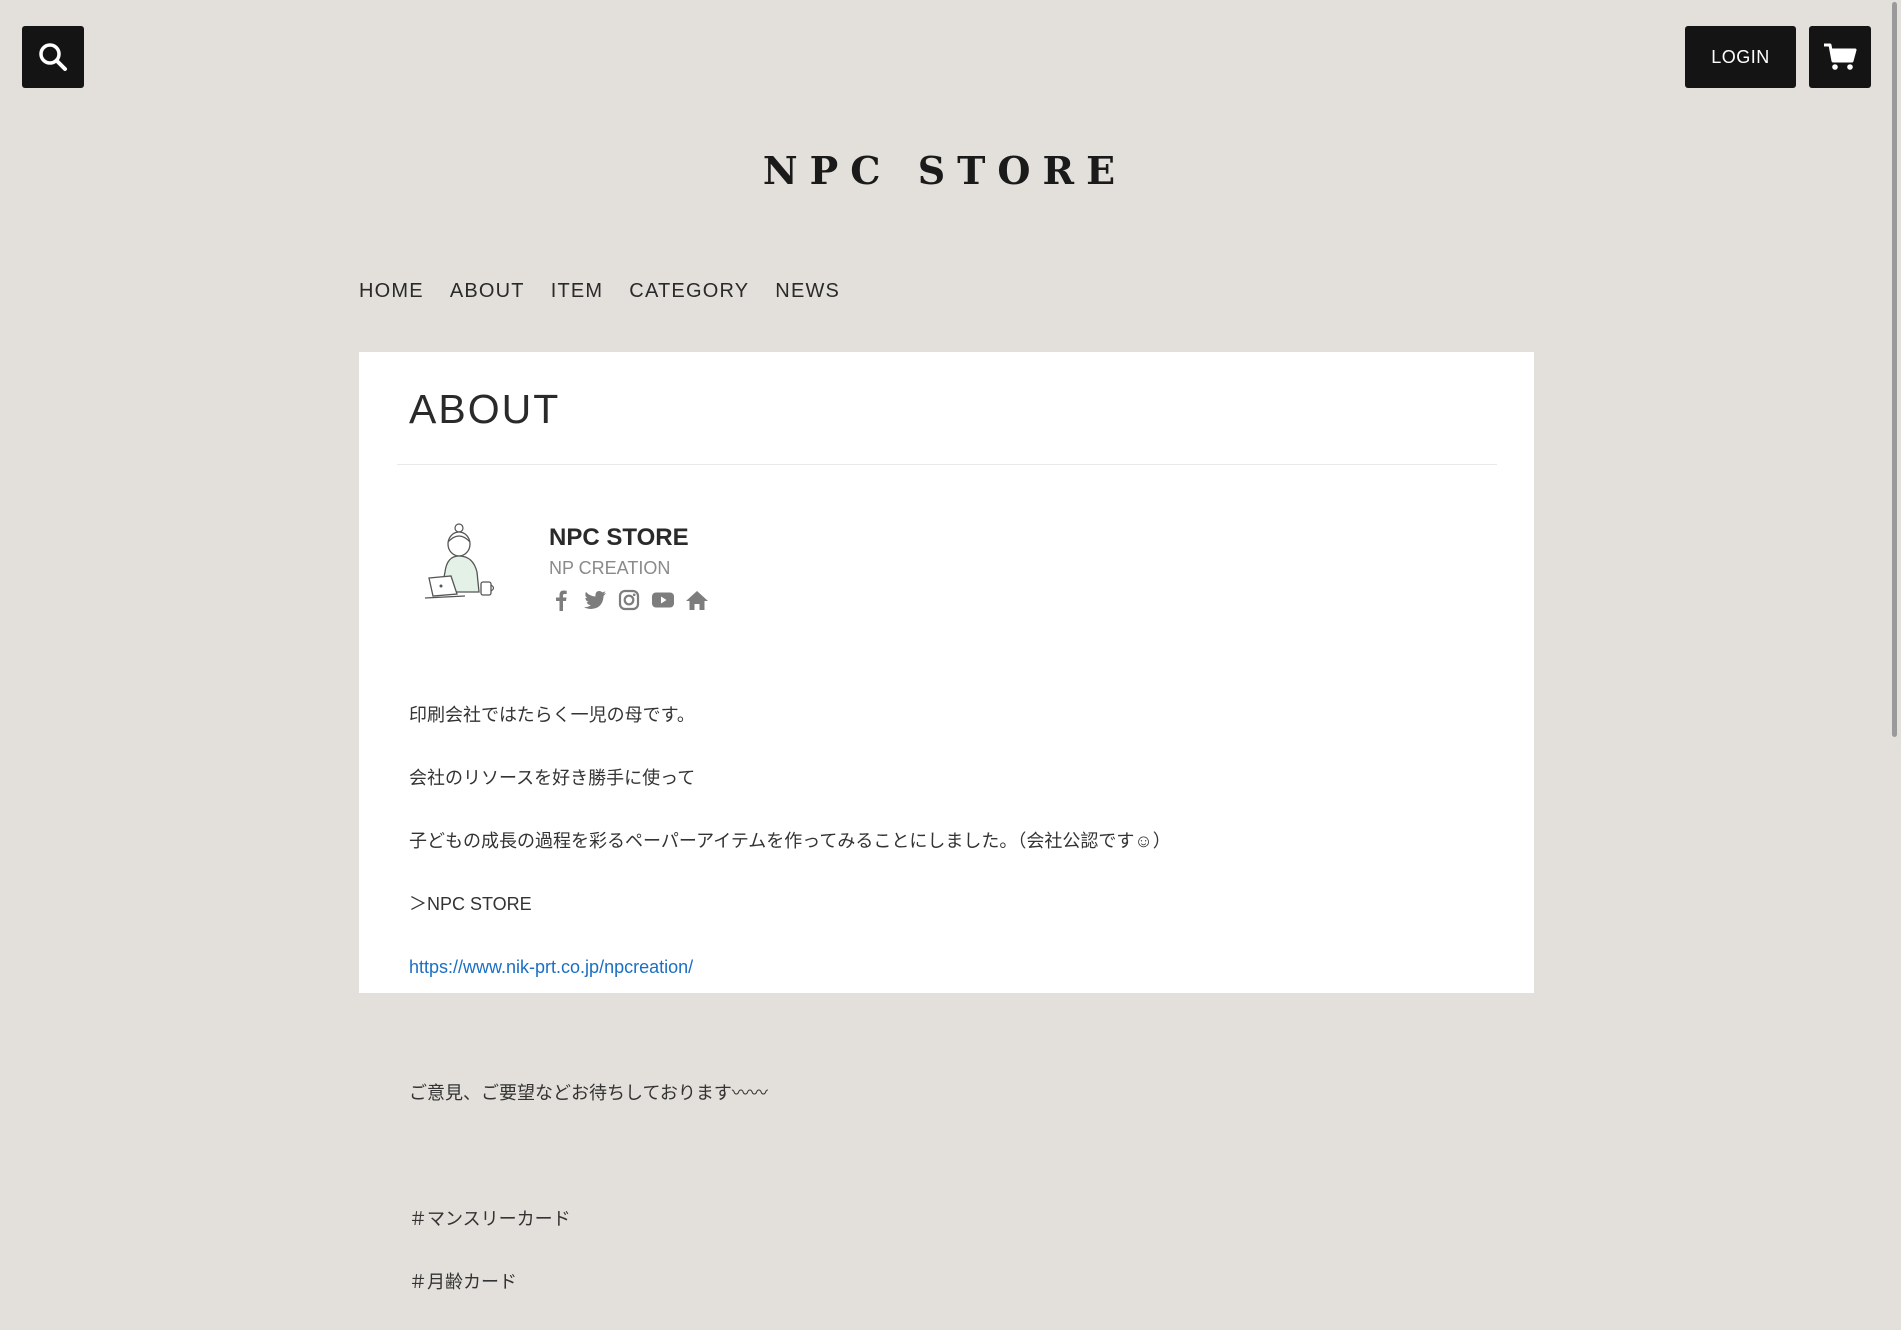 The width and height of the screenshot is (1901, 1330). I want to click on page-scrollbar, so click(1895, 496).